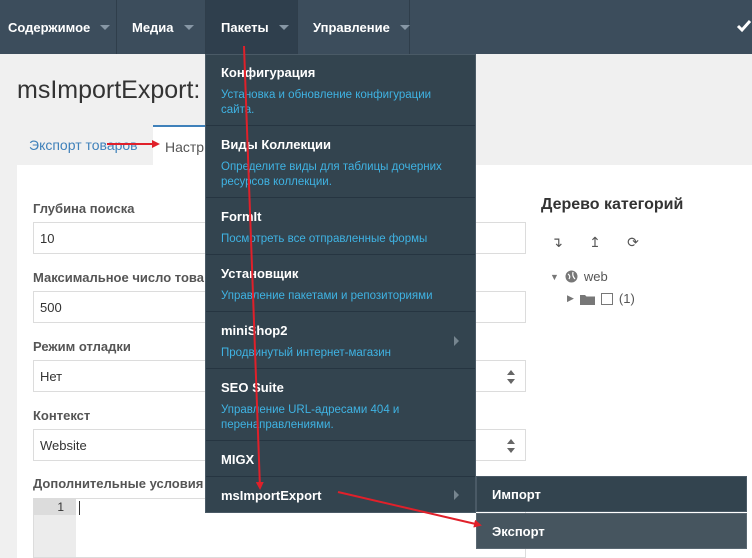 This screenshot has height=558, width=752. Describe the element at coordinates (633, 242) in the screenshot. I see `refresh-icon: ⟳` at that location.